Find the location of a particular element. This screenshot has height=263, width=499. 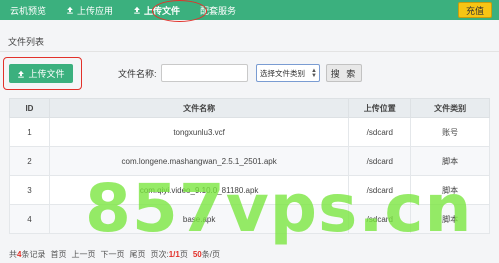

pager-page-label: 页次: is located at coordinates (159, 254).